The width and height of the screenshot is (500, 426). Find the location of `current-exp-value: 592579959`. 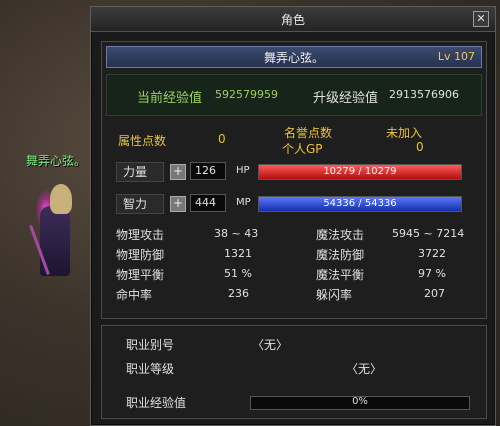

current-exp-value: 592579959 is located at coordinates (246, 94).